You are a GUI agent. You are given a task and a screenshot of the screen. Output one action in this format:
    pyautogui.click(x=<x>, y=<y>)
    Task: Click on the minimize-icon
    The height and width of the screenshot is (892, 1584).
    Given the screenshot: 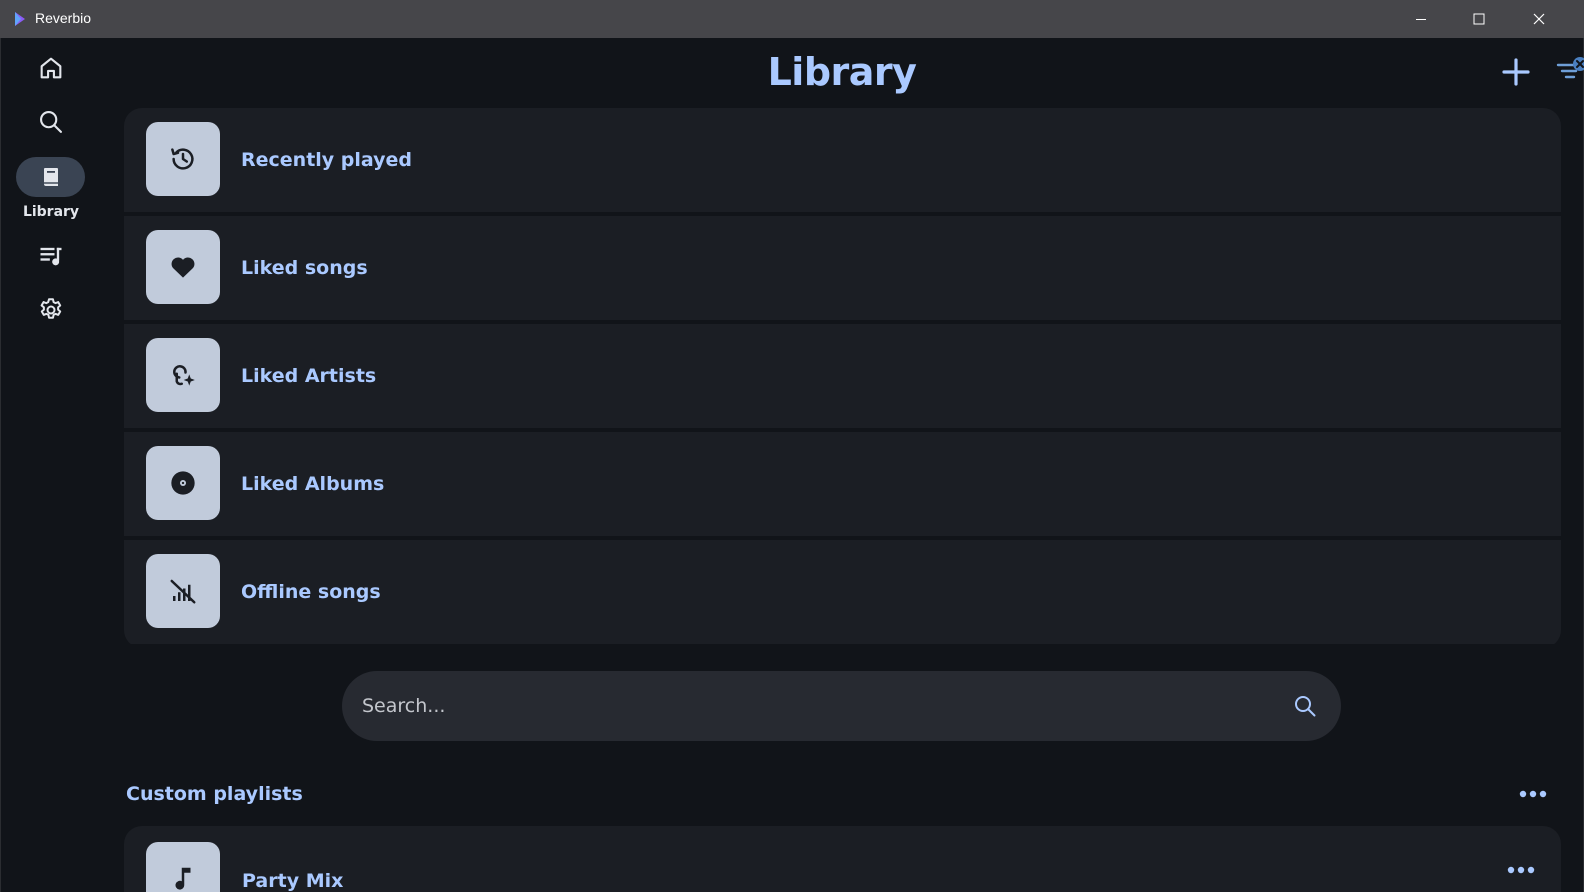 What is the action you would take?
    pyautogui.click(x=1421, y=19)
    